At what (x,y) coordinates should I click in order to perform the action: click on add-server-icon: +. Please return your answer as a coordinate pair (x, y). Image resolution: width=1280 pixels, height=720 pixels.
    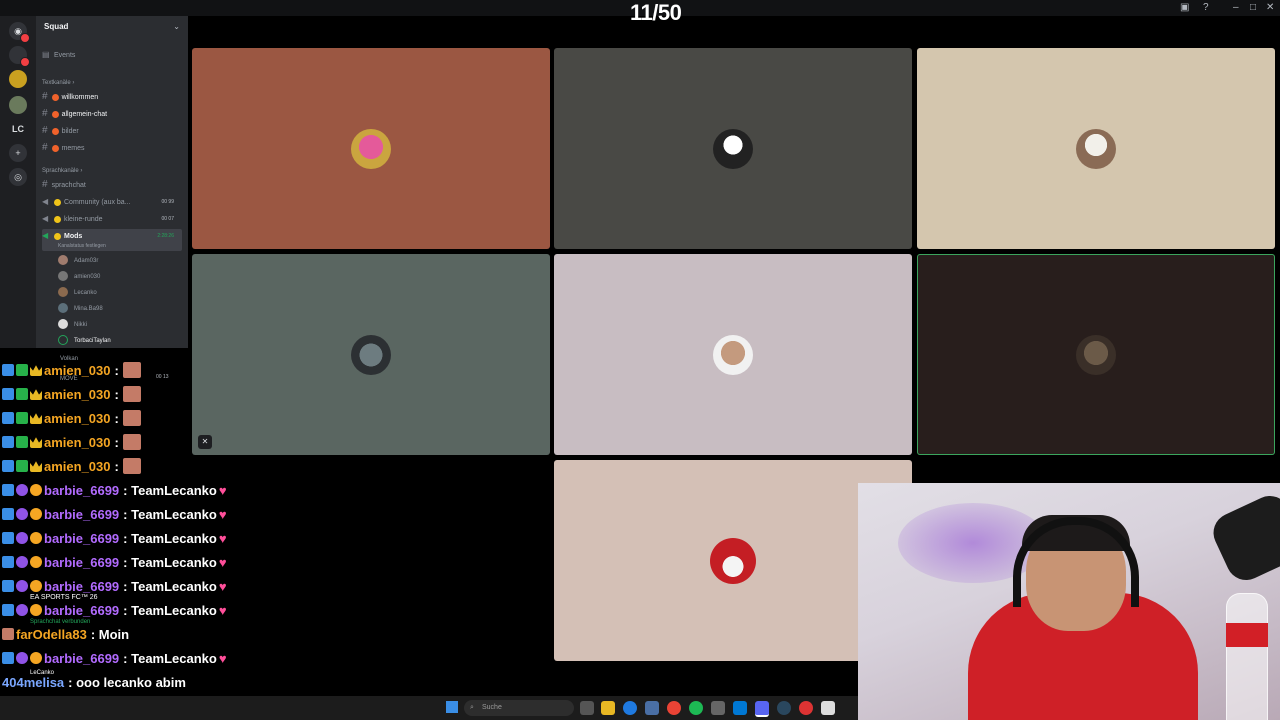
    Looking at the image, I should click on (18, 153).